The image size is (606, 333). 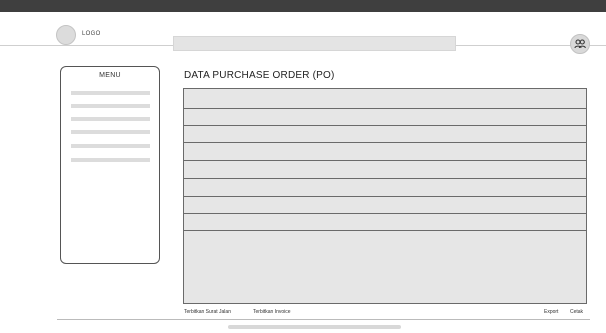 What do you see at coordinates (314, 43) in the screenshot?
I see `search-bar` at bounding box center [314, 43].